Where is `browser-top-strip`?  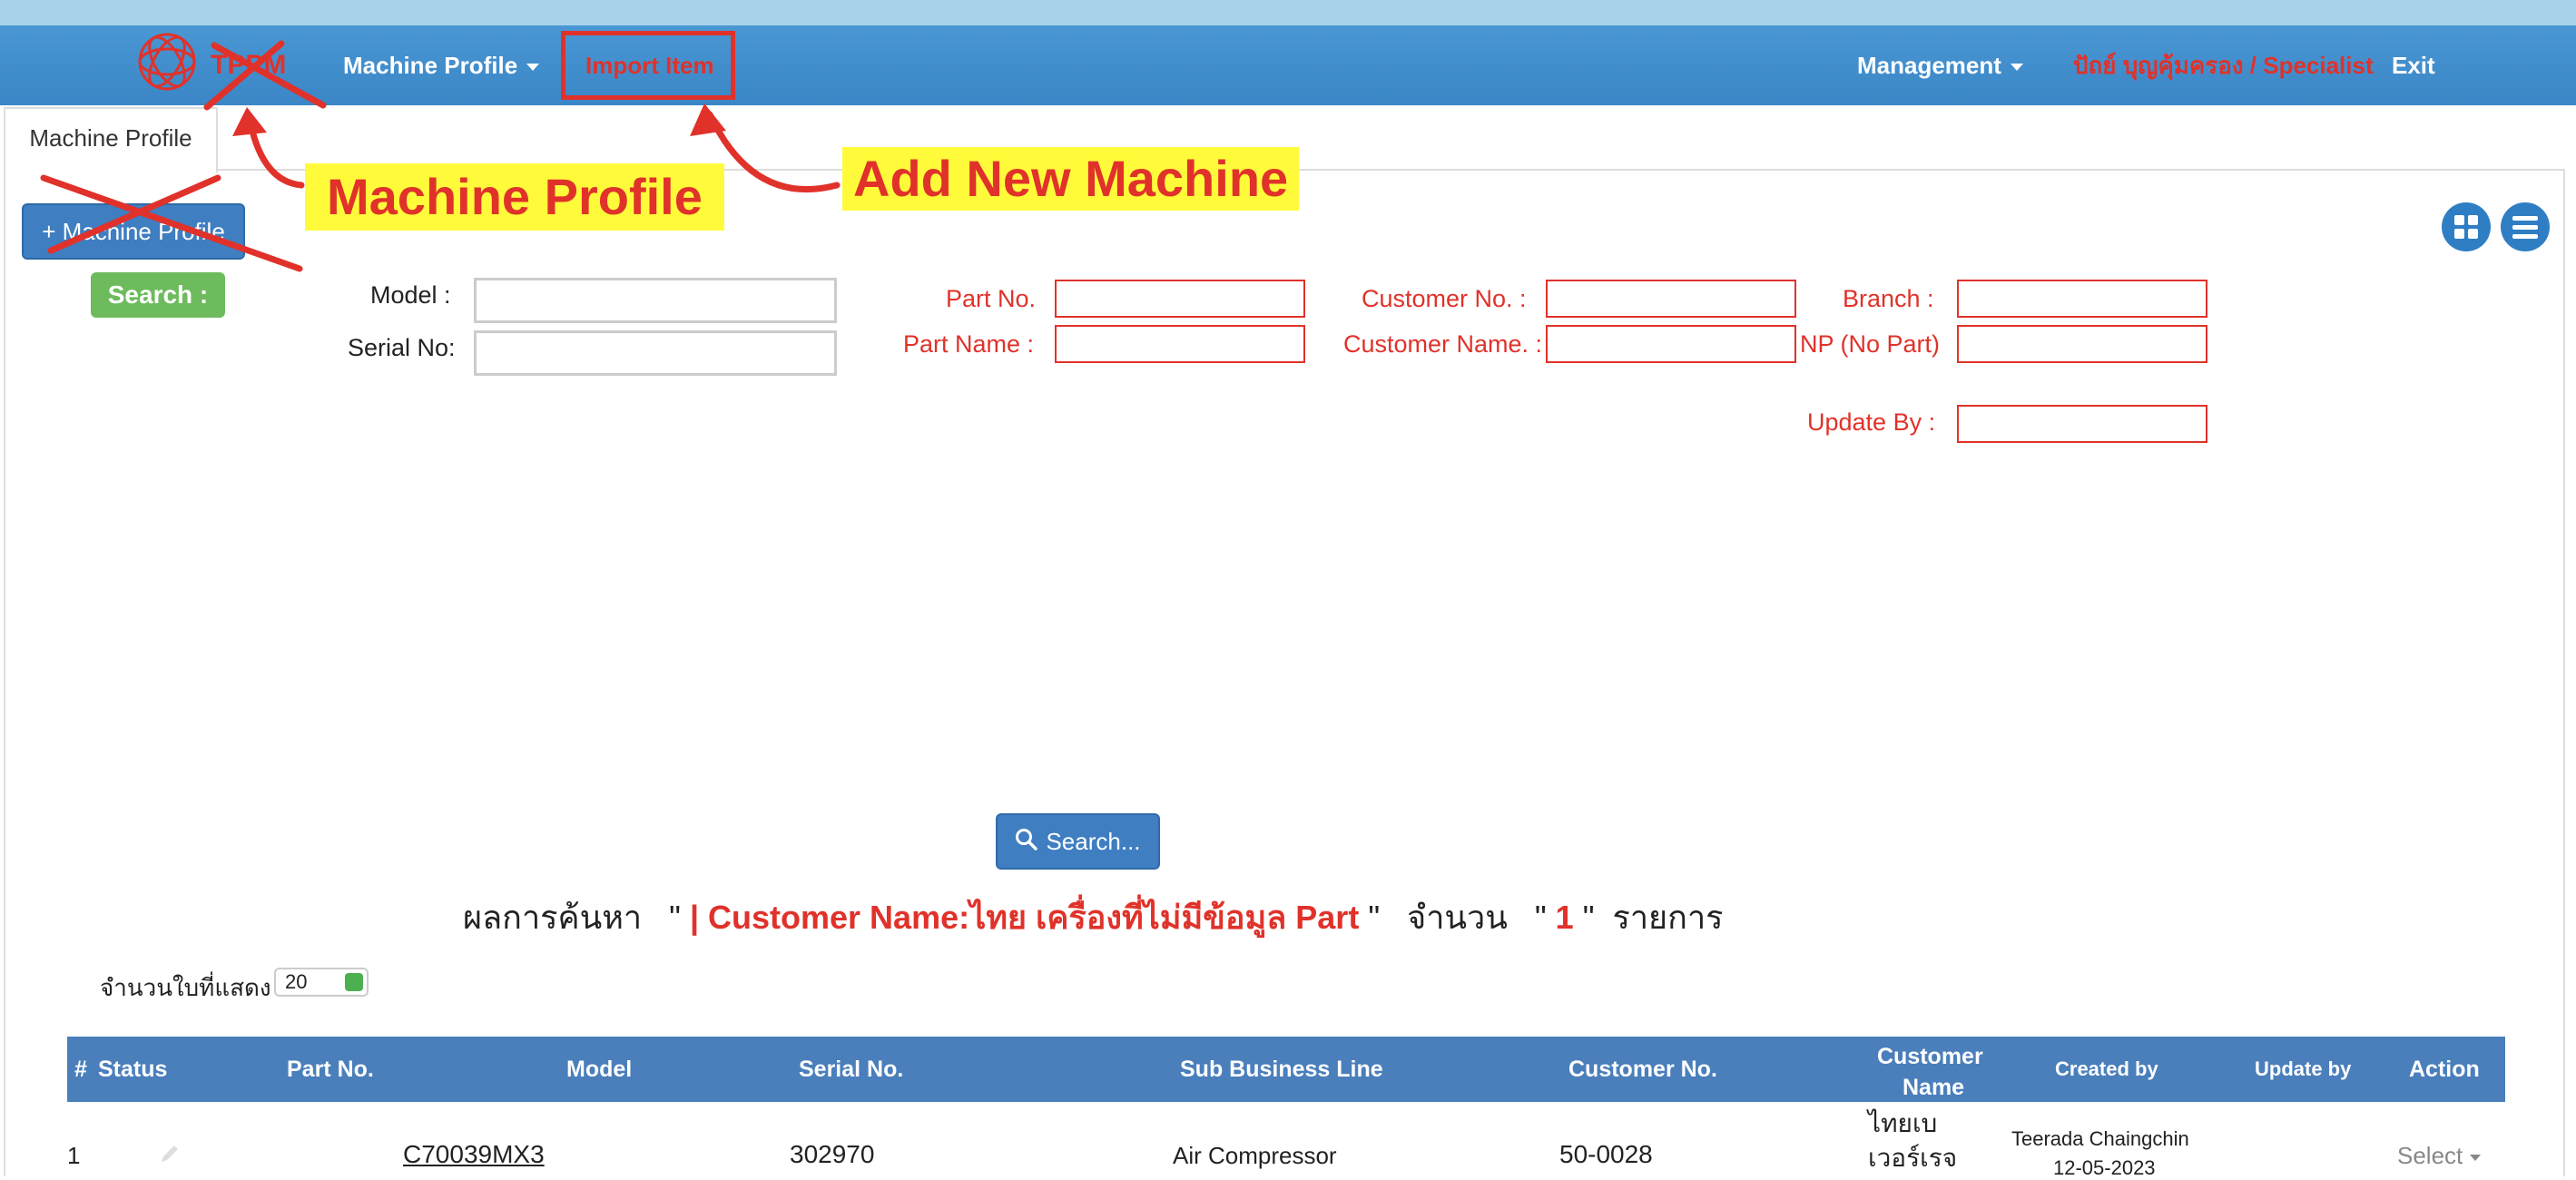
browser-top-strip is located at coordinates (1288, 12).